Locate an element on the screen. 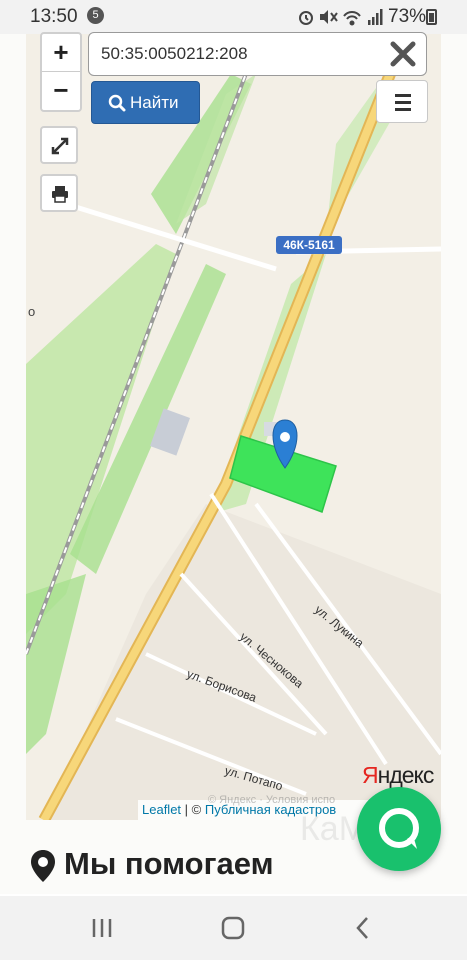 The height and width of the screenshot is (960, 467). partial-place-label: о is located at coordinates (31, 311).